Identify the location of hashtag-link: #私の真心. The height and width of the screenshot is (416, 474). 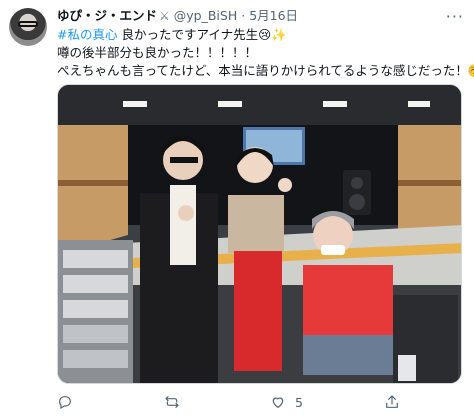
(87, 34).